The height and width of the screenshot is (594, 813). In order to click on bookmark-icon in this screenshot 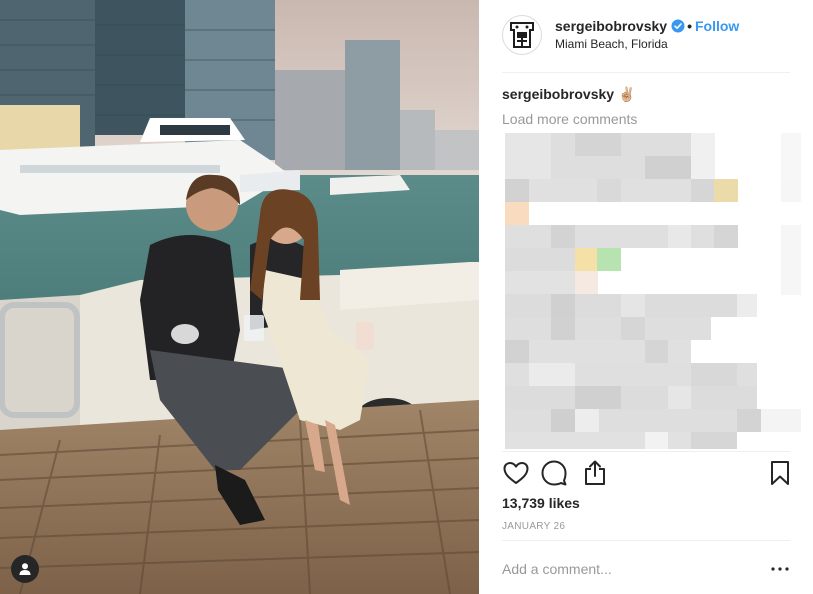, I will do `click(780, 473)`.